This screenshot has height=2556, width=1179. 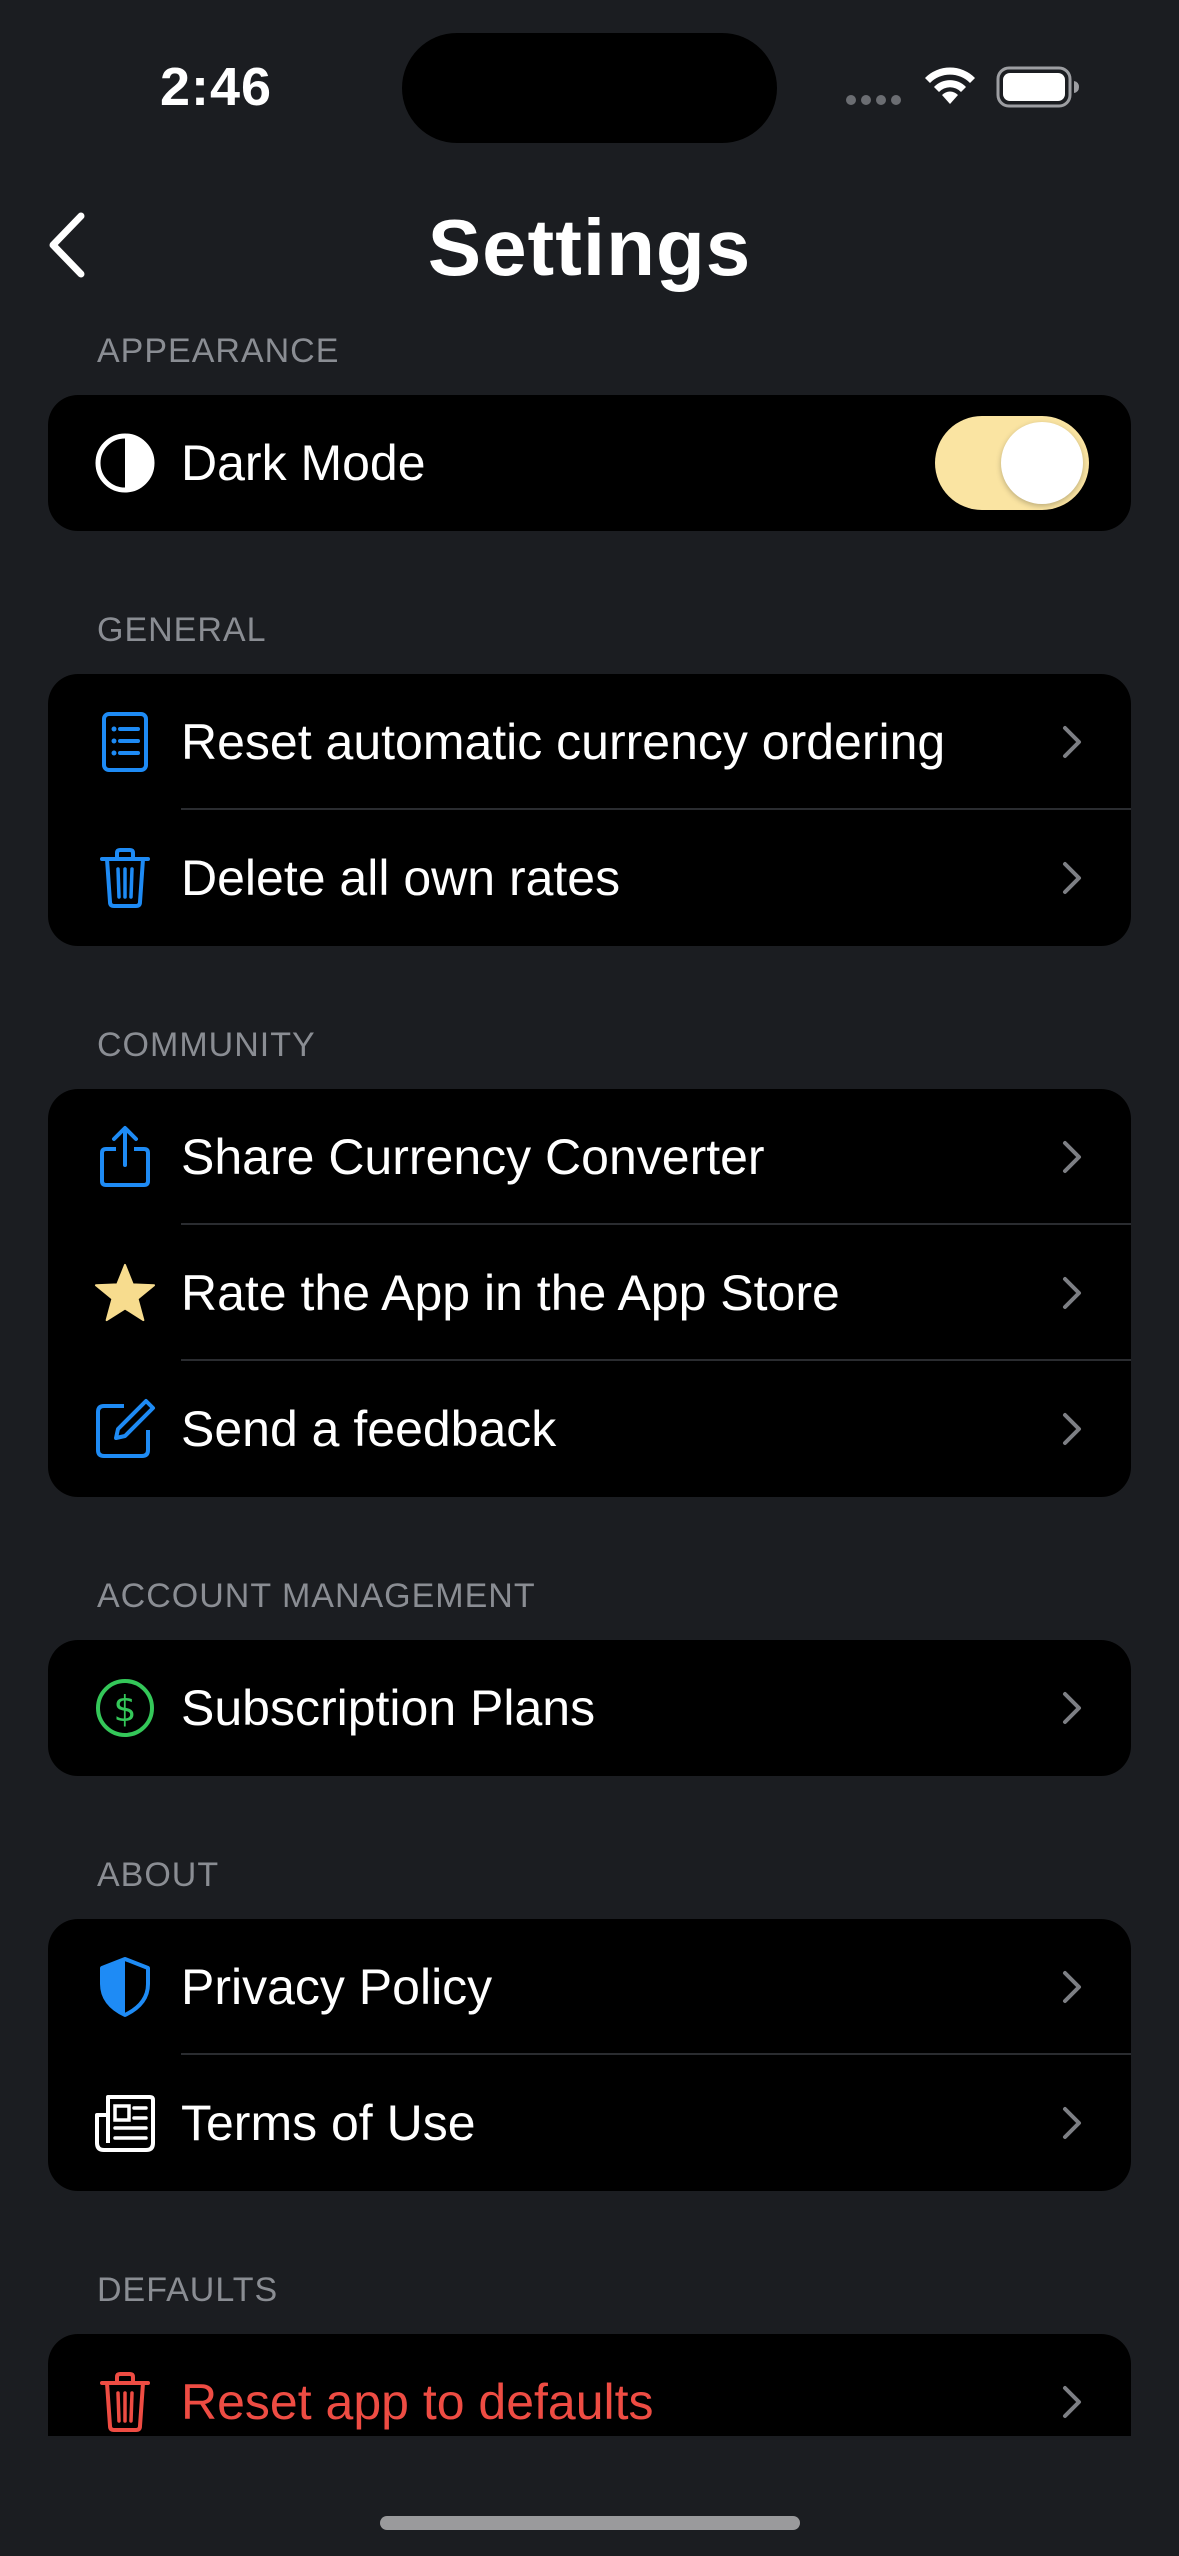 I want to click on section-header-community: COMMUNITY, so click(x=206, y=1045).